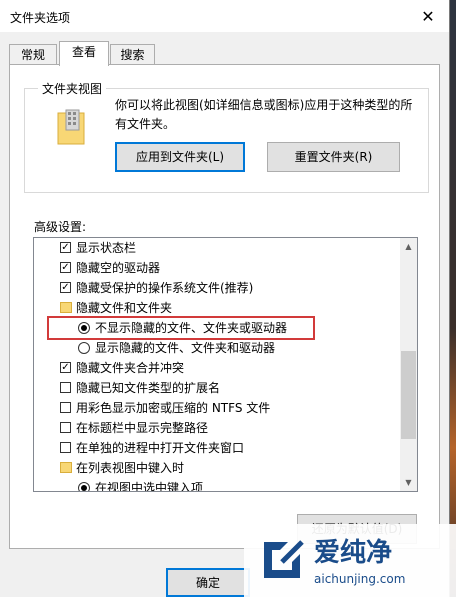  I want to click on list-item-label: 在列表视图中键入时, so click(130, 468).